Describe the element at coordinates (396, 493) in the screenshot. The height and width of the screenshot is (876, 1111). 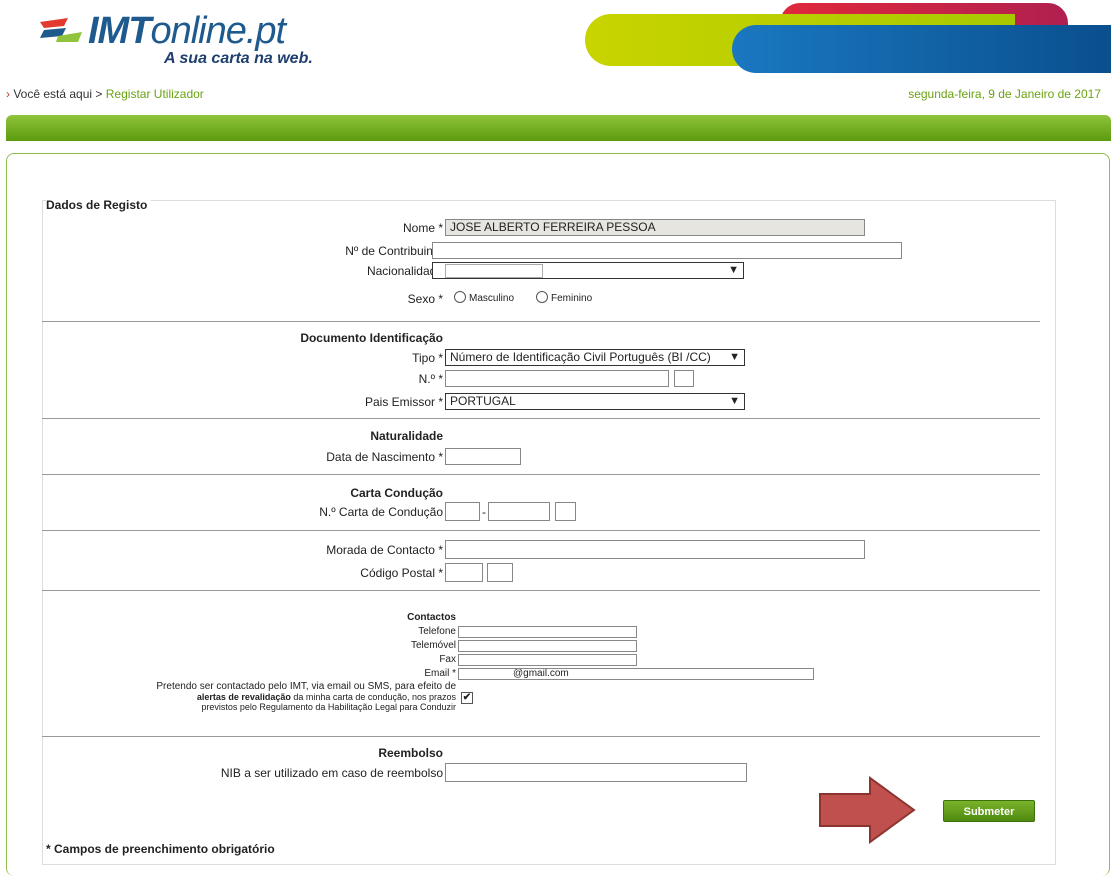
I see `carta-title: Carta Condução` at that location.